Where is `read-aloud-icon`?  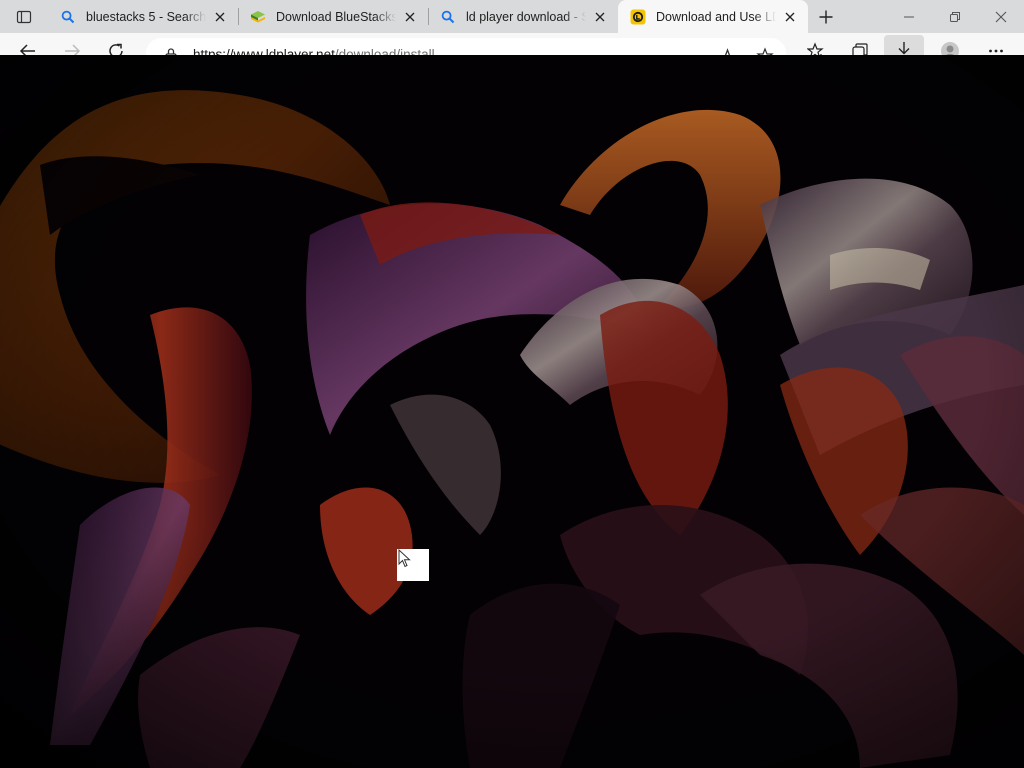 read-aloud-icon is located at coordinates (729, 50).